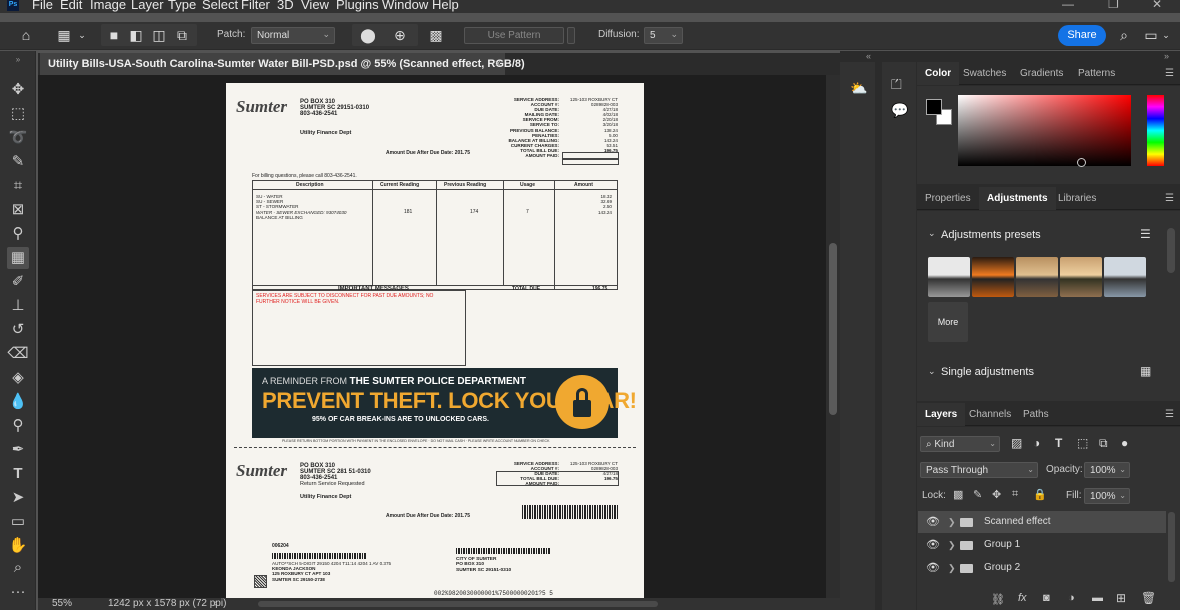 This screenshot has height=610, width=1180. What do you see at coordinates (984, 73) in the screenshot?
I see `tab-swatches: Swatches` at bounding box center [984, 73].